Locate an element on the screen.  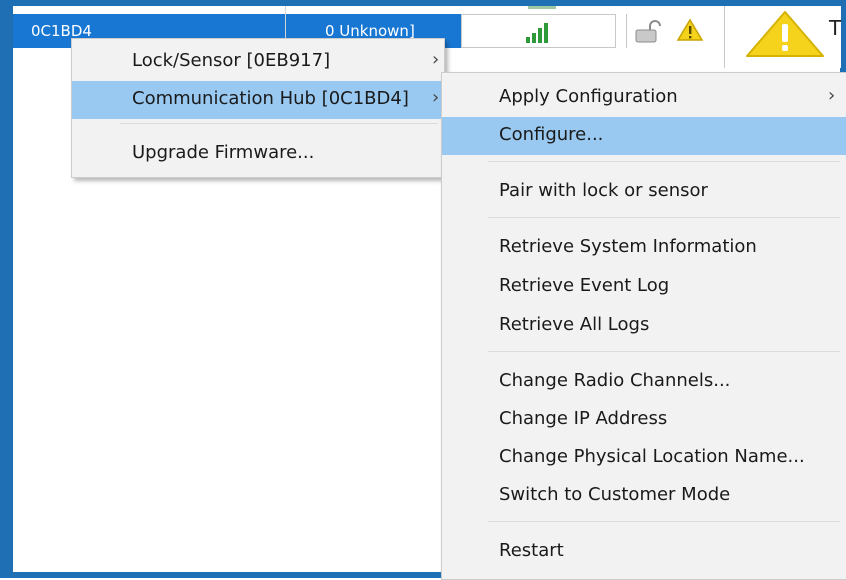
warning-large-icon is located at coordinates (785, 34).